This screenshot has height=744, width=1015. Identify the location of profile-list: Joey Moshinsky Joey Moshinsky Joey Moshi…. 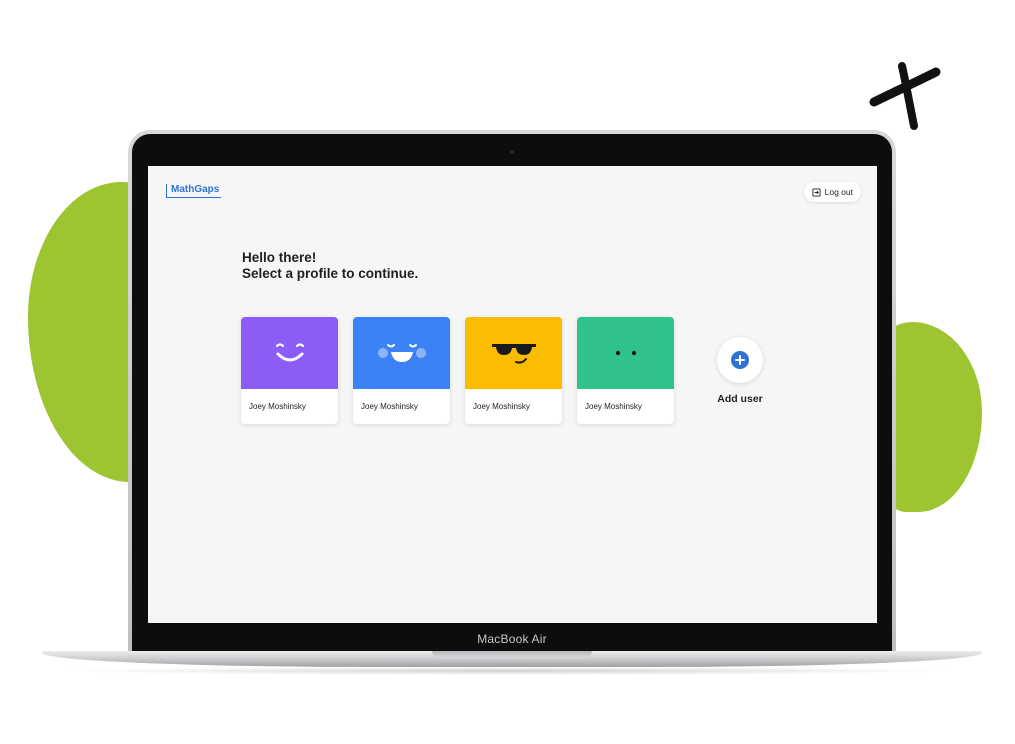
(508, 370).